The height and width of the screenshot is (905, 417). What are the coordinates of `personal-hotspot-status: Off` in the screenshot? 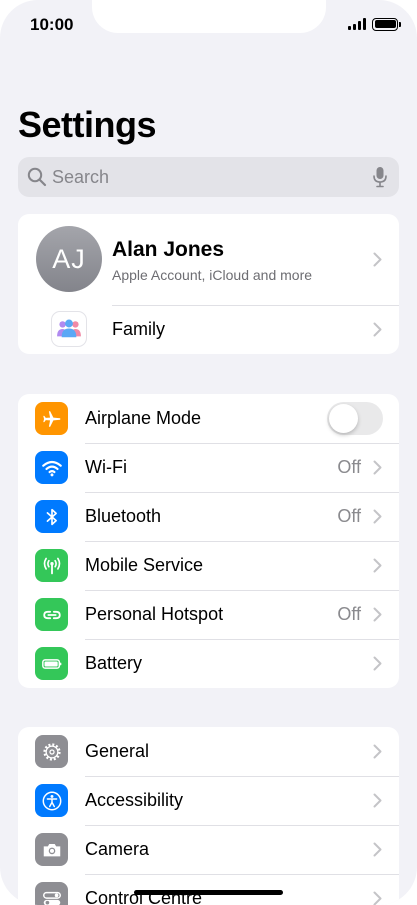 It's located at (349, 614).